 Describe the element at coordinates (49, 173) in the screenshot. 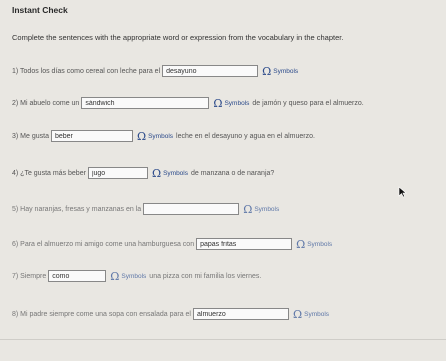

I see `question-4-text: 4) ¿Te gusta más beber` at that location.